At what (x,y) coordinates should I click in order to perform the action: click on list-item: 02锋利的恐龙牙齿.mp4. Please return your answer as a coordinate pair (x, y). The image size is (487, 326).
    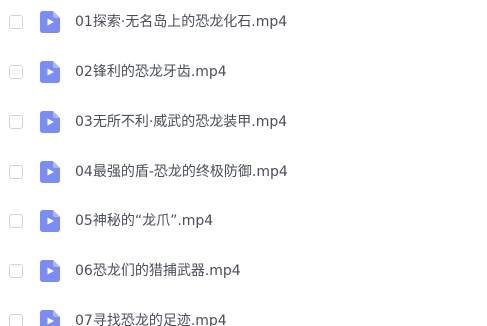
    Looking at the image, I should click on (243, 72).